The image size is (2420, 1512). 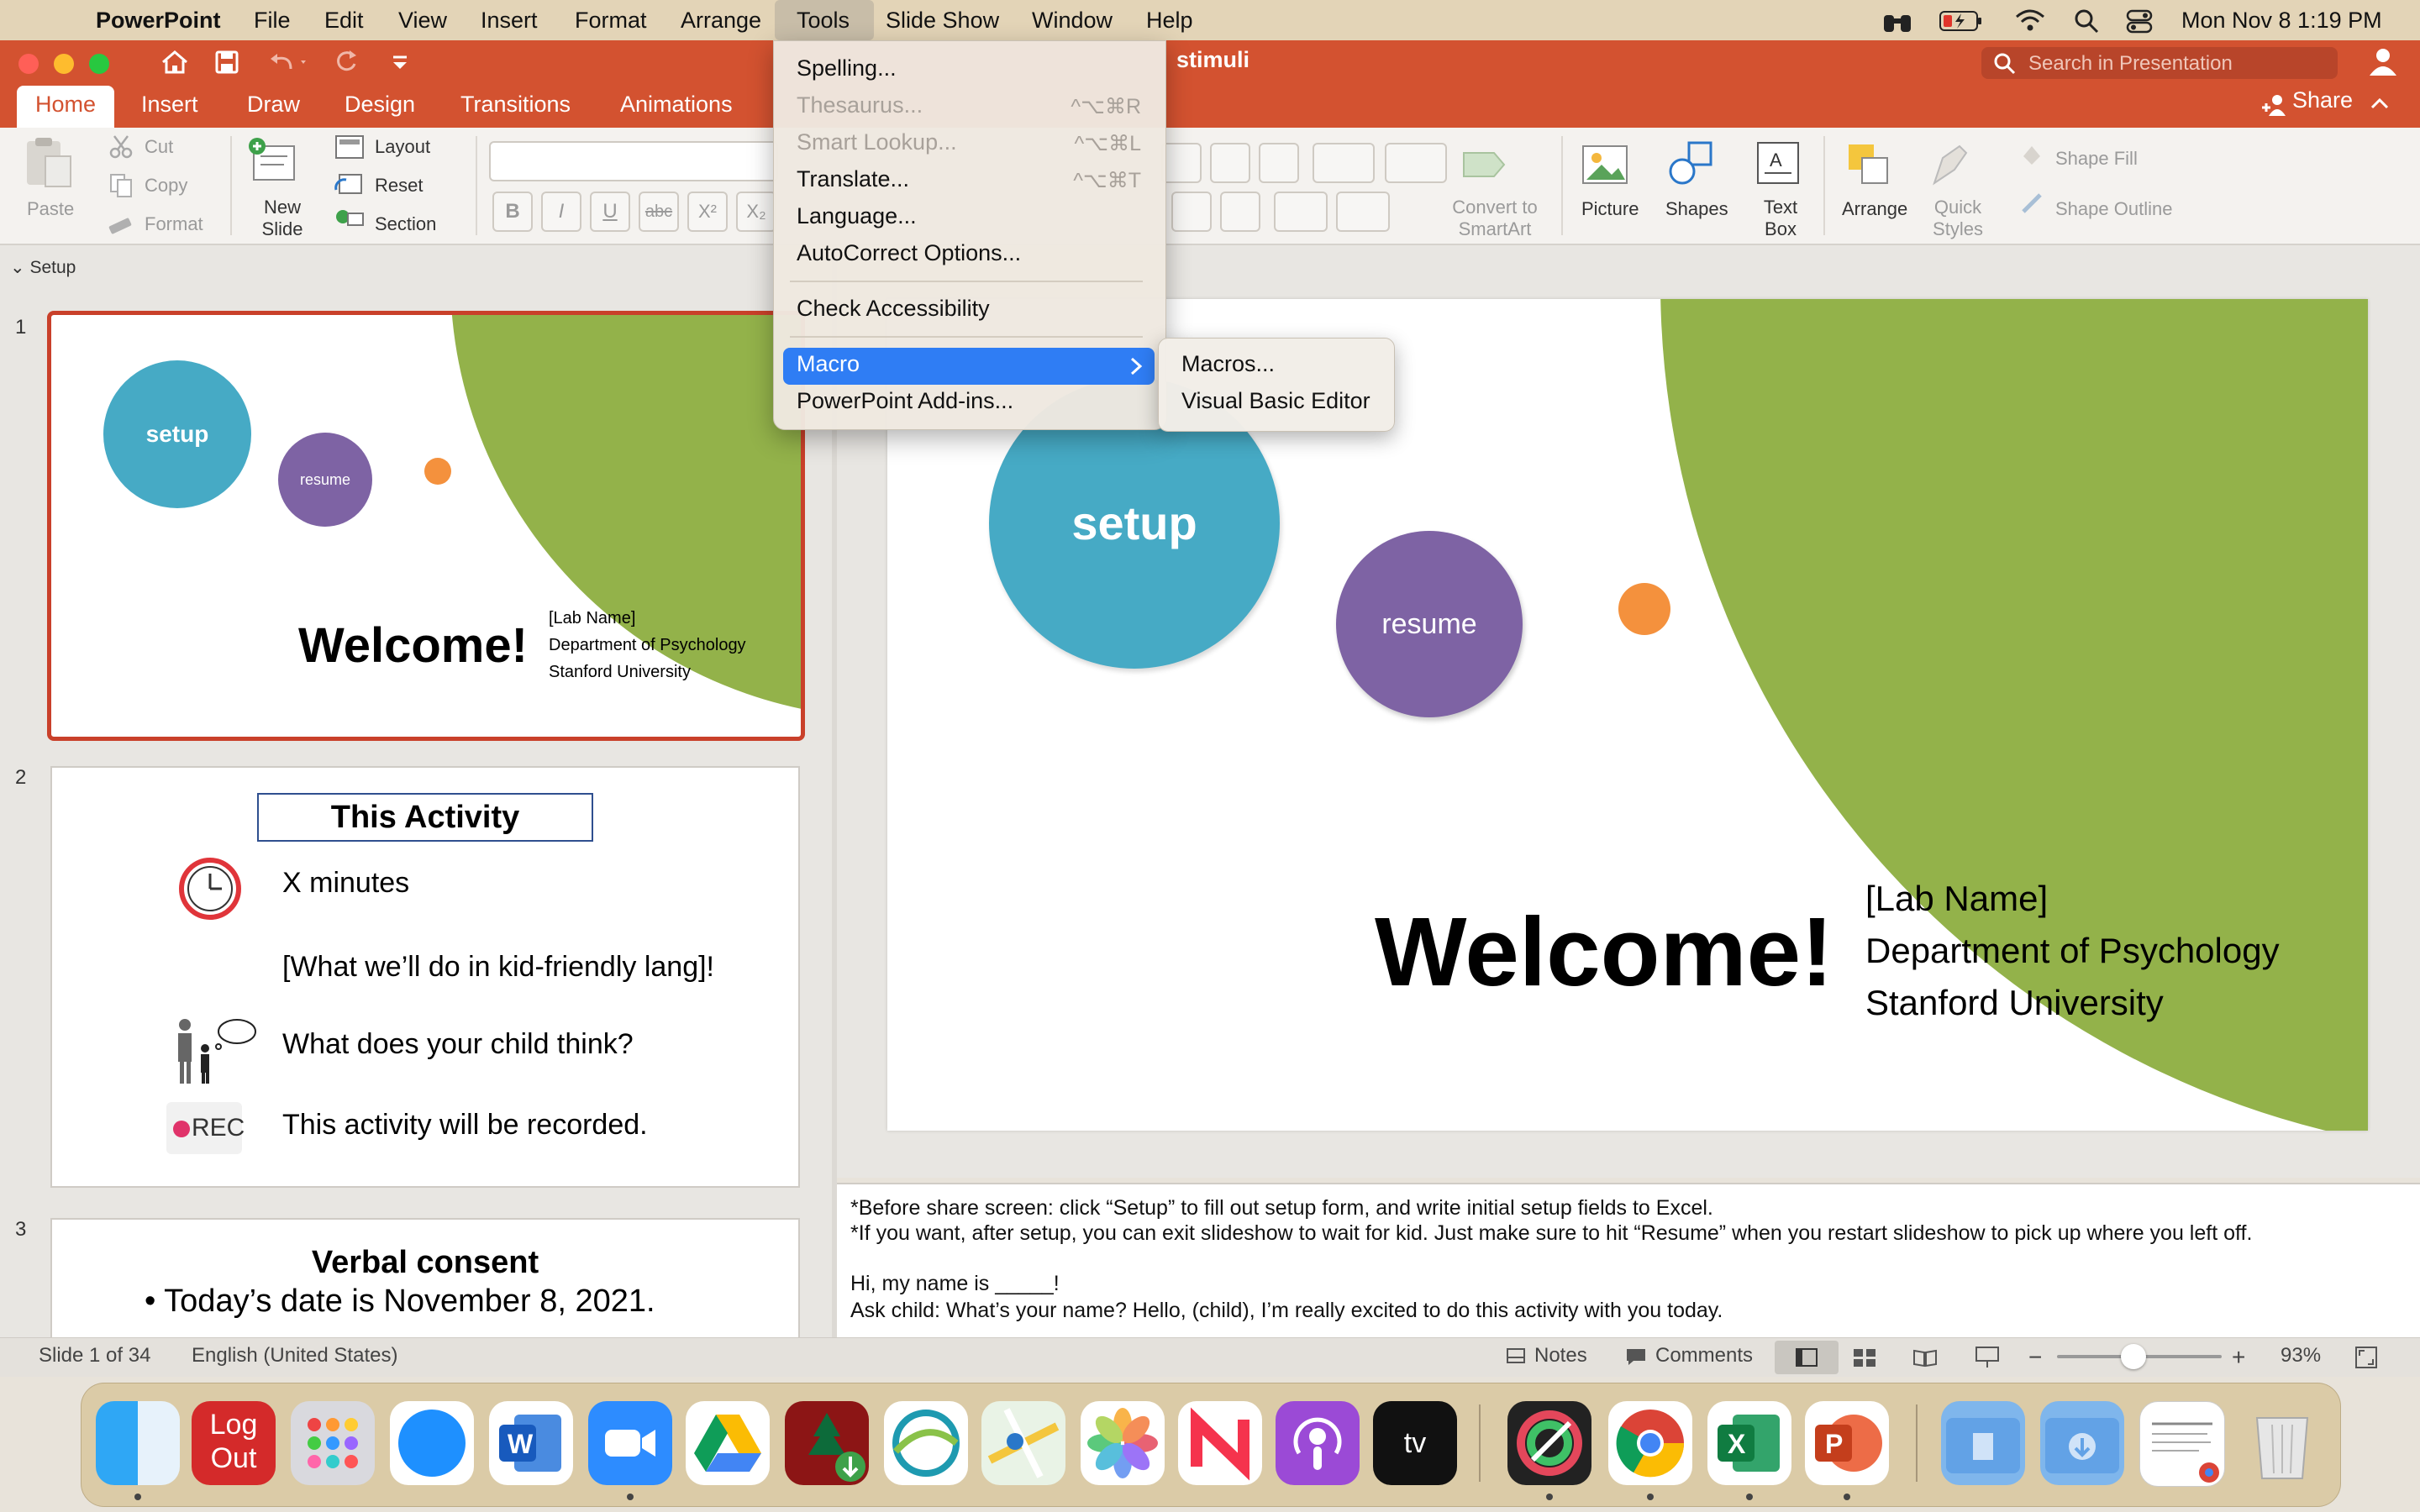 What do you see at coordinates (2238, 1357) in the screenshot?
I see `zoom-in-button: +` at bounding box center [2238, 1357].